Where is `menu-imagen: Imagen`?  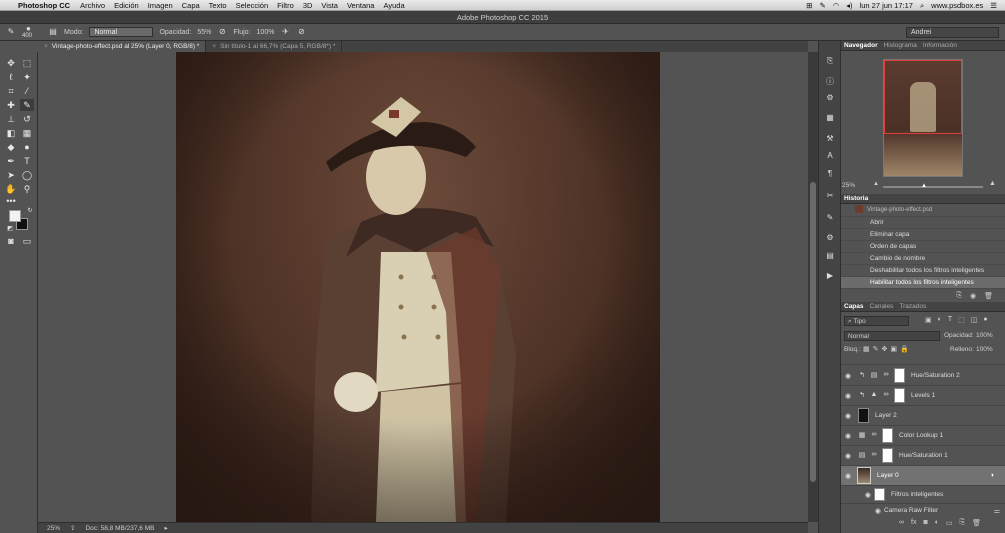
menu-imagen: Imagen is located at coordinates (160, 5).